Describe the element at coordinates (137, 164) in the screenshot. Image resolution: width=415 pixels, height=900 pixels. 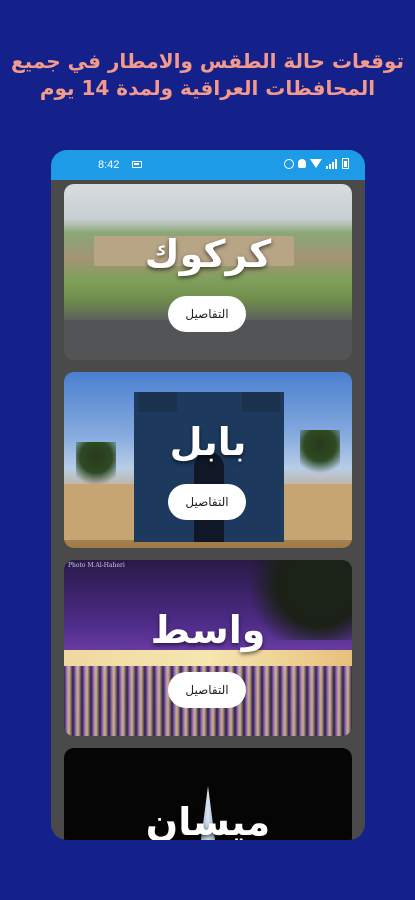
I see `message-icon` at that location.